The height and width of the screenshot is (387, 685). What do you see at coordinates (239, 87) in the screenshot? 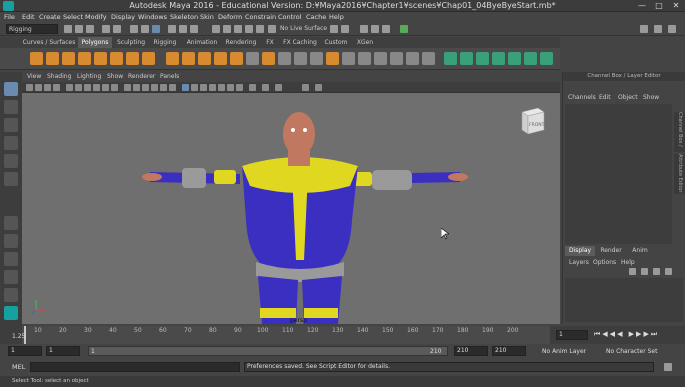
I see `depth-of-field-icon` at bounding box center [239, 87].